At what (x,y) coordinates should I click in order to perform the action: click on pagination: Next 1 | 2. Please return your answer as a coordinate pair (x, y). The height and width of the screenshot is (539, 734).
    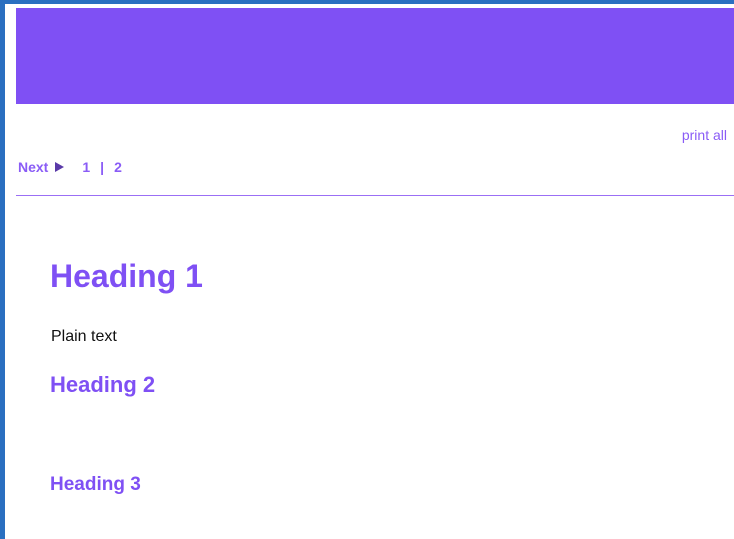
    Looking at the image, I should click on (70, 167).